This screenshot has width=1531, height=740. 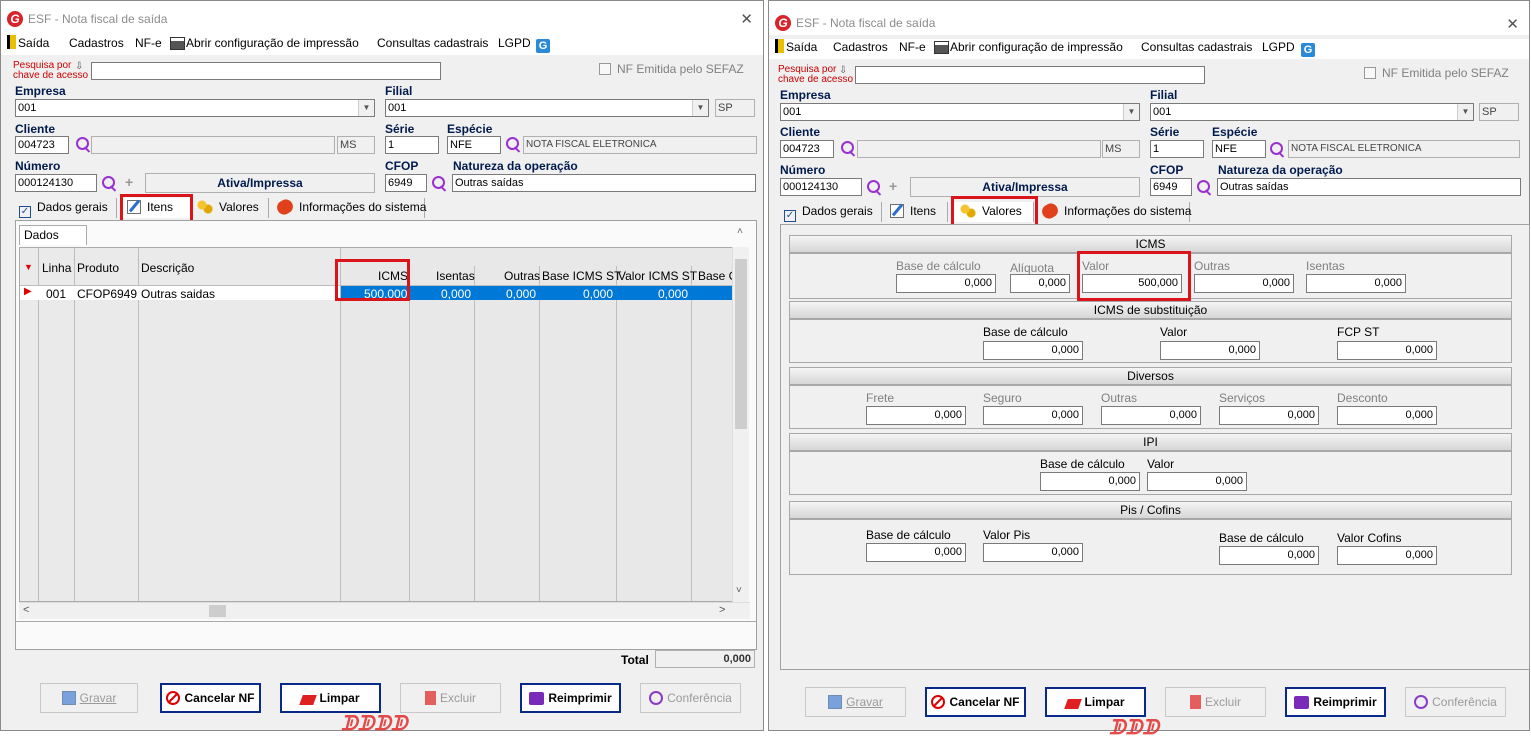 What do you see at coordinates (1033, 350) in the screenshot?
I see `icms-st-base-field: 0,000` at bounding box center [1033, 350].